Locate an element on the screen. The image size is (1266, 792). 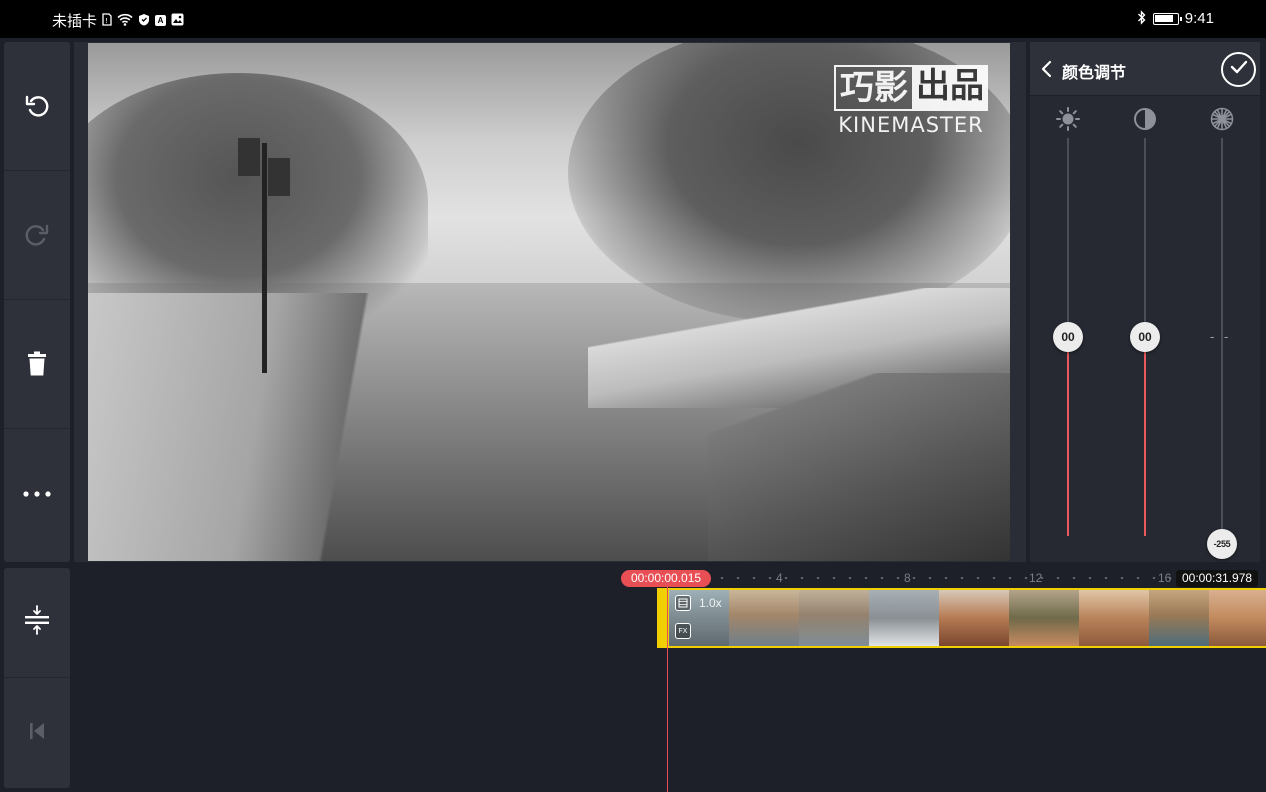
redo-button is located at coordinates (37, 235).